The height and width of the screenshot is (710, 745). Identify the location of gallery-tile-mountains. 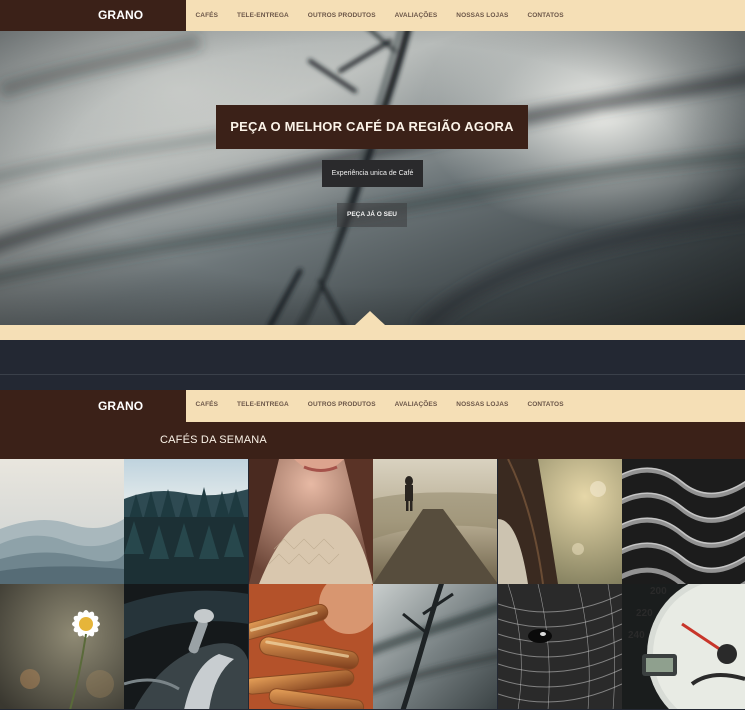
(62, 521).